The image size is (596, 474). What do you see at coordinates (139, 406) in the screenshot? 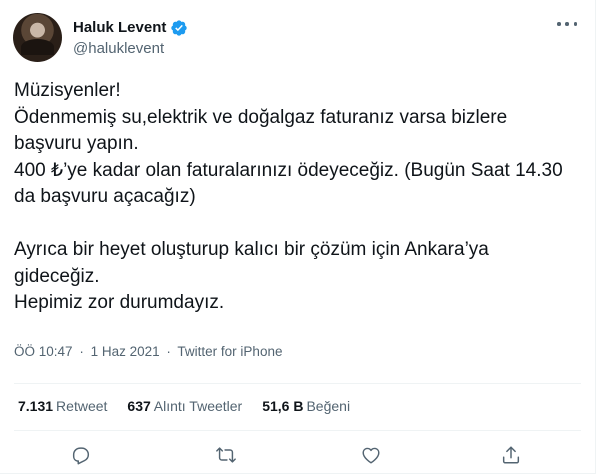
I see `quotes-count: 637` at bounding box center [139, 406].